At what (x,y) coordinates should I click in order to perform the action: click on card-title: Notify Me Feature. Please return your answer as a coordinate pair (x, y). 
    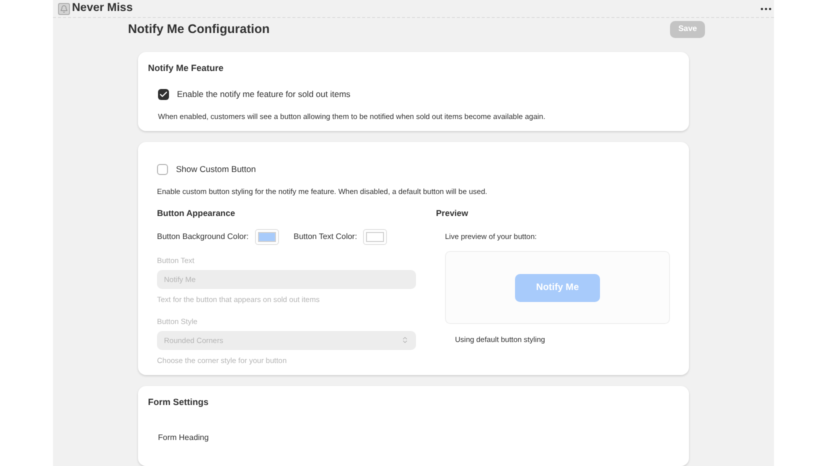
    Looking at the image, I should click on (186, 68).